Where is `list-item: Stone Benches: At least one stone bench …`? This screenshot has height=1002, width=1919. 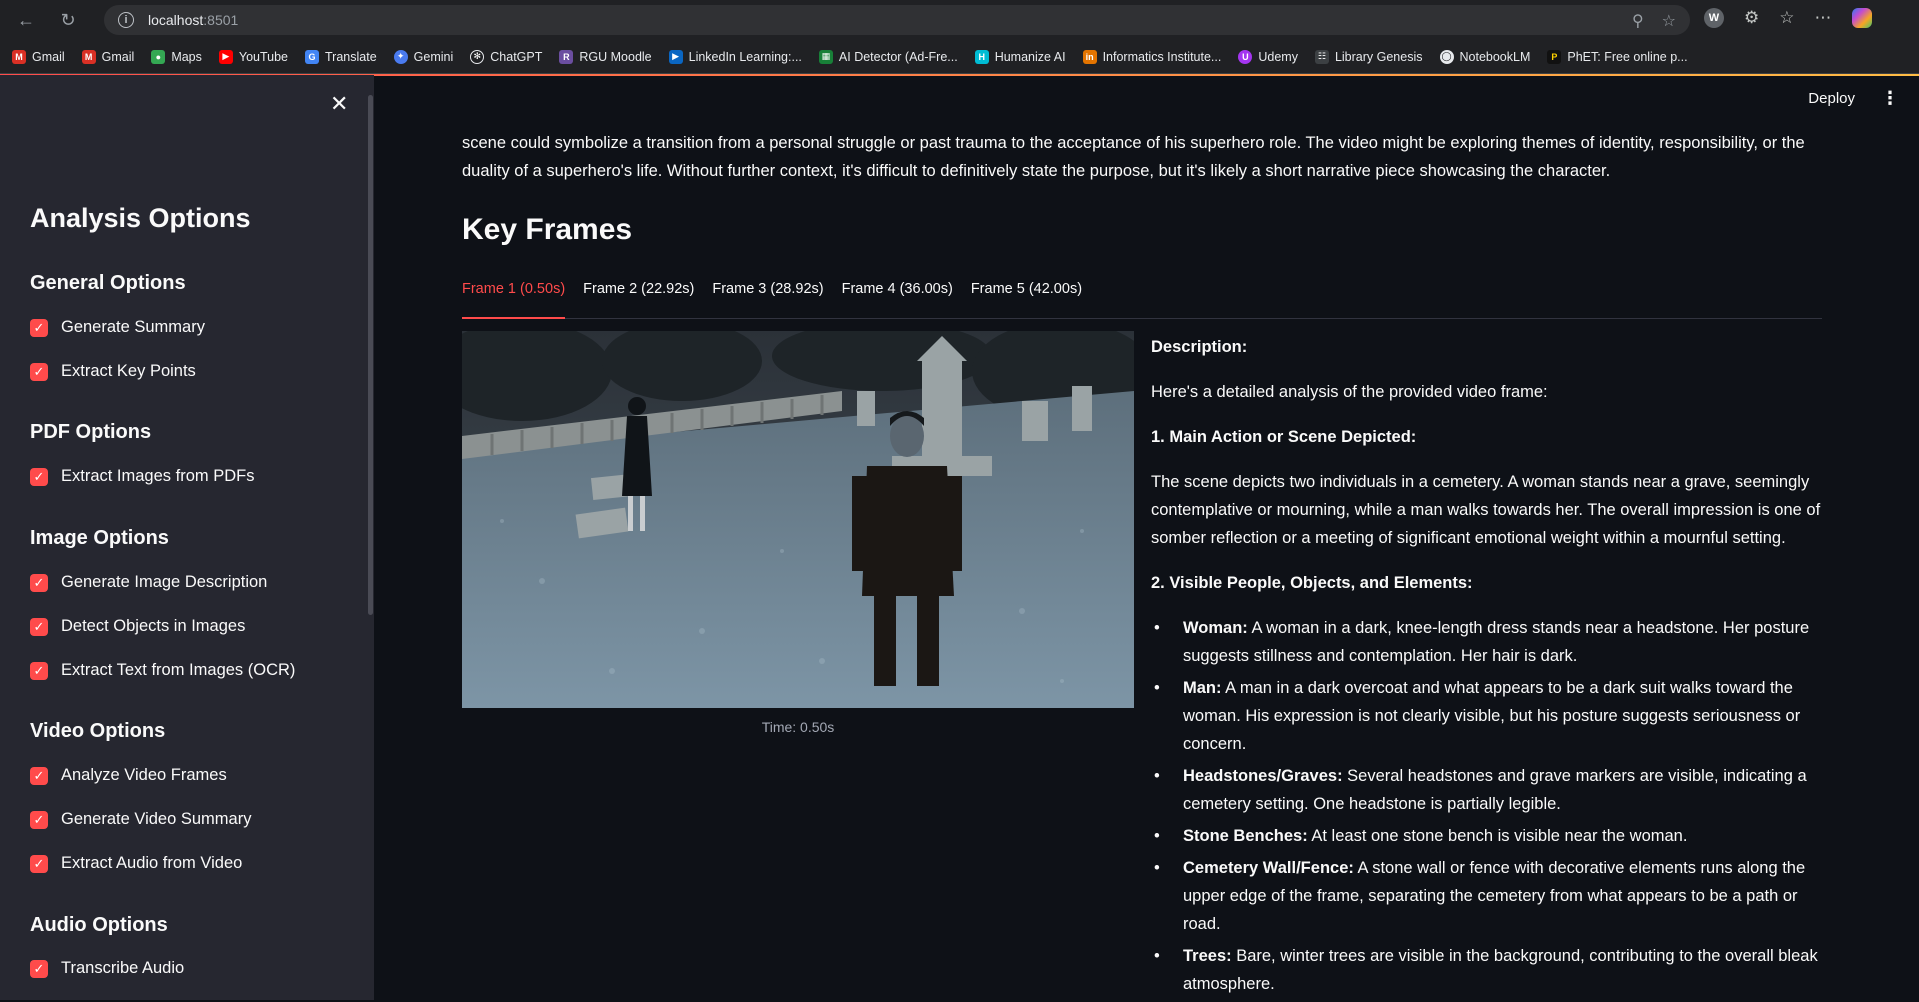 list-item: Stone Benches: At least one stone bench … is located at coordinates (1487, 836).